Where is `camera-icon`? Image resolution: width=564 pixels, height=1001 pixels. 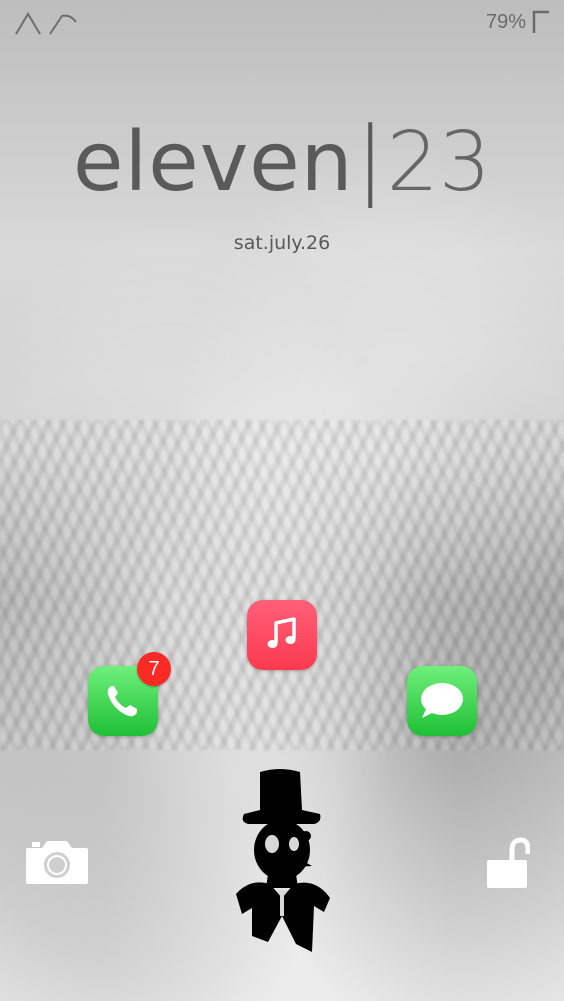
camera-icon is located at coordinates (57, 861).